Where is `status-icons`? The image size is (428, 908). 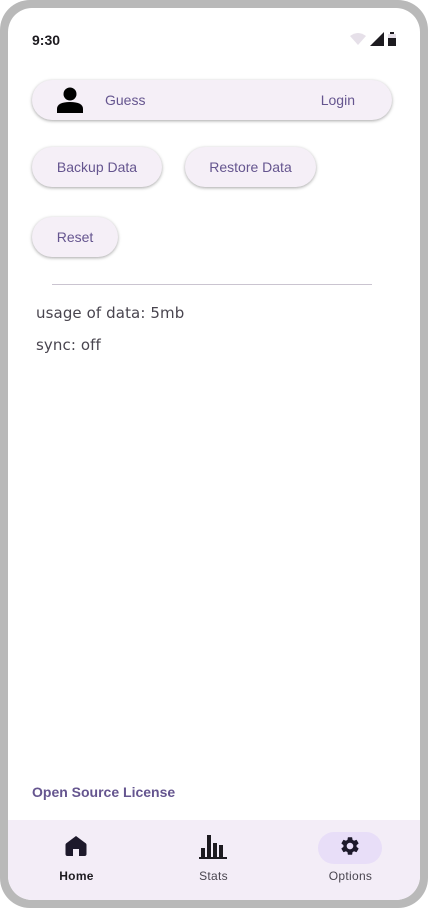 status-icons is located at coordinates (373, 41).